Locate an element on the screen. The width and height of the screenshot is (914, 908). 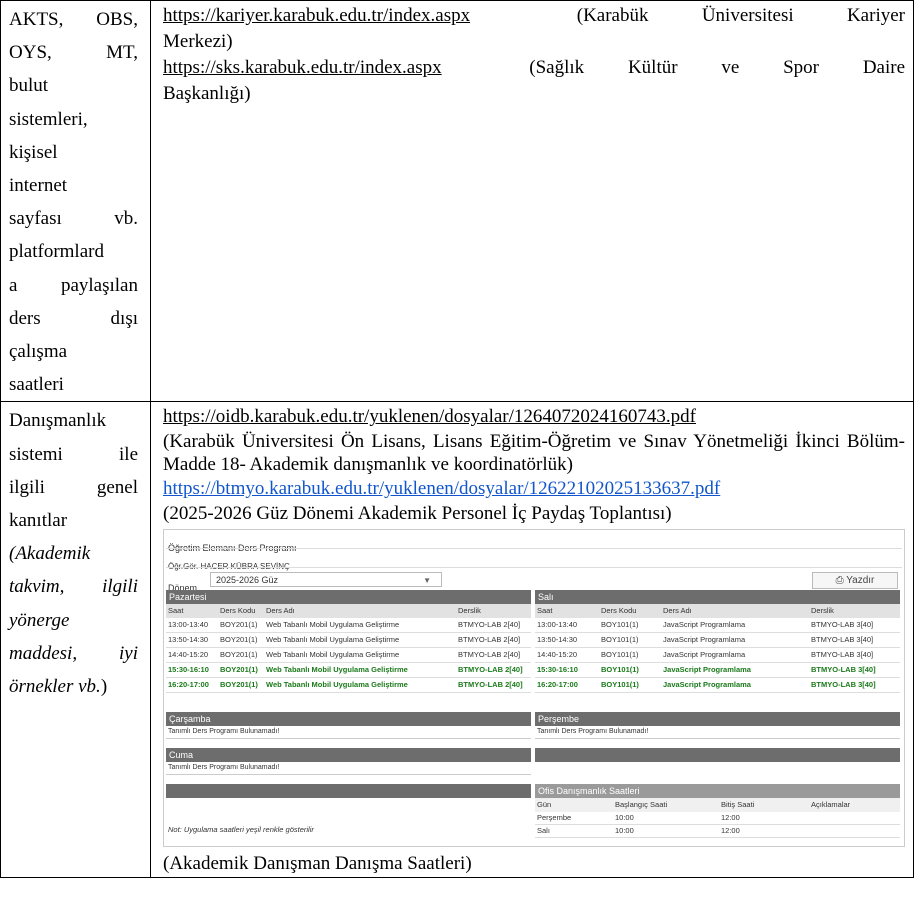
print-button: ⎙ Yazdır is located at coordinates (855, 581).